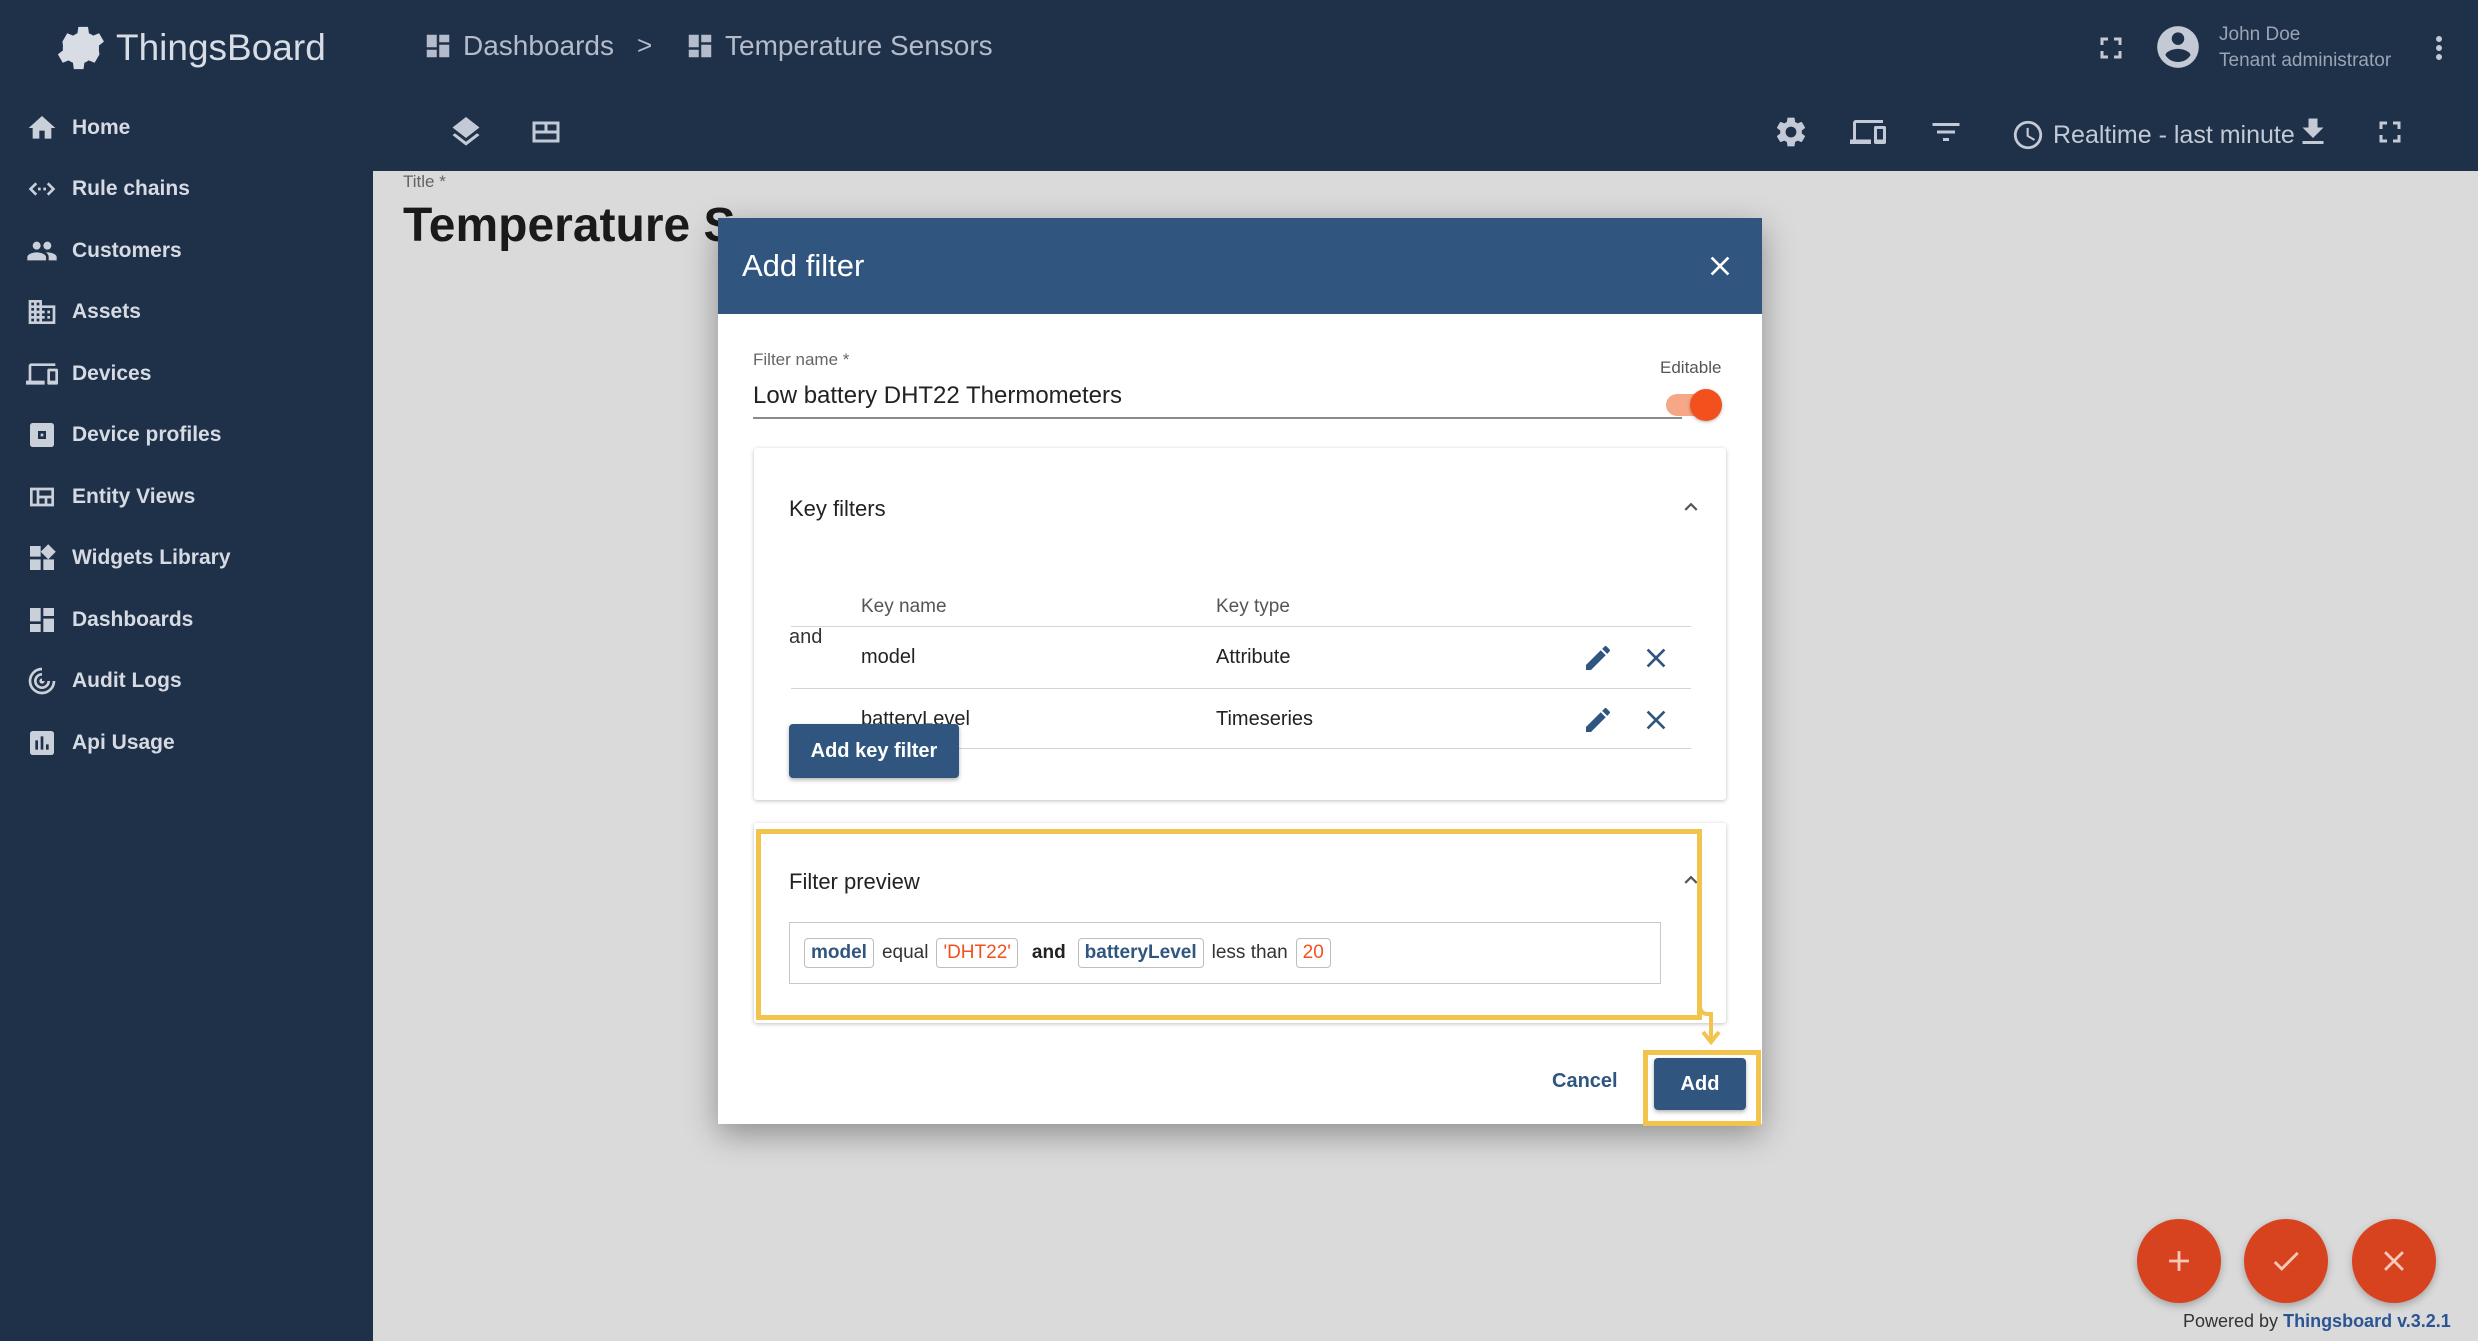 This screenshot has height=1341, width=2478. What do you see at coordinates (134, 496) in the screenshot?
I see `sidebar-item-label: Entity Views` at bounding box center [134, 496].